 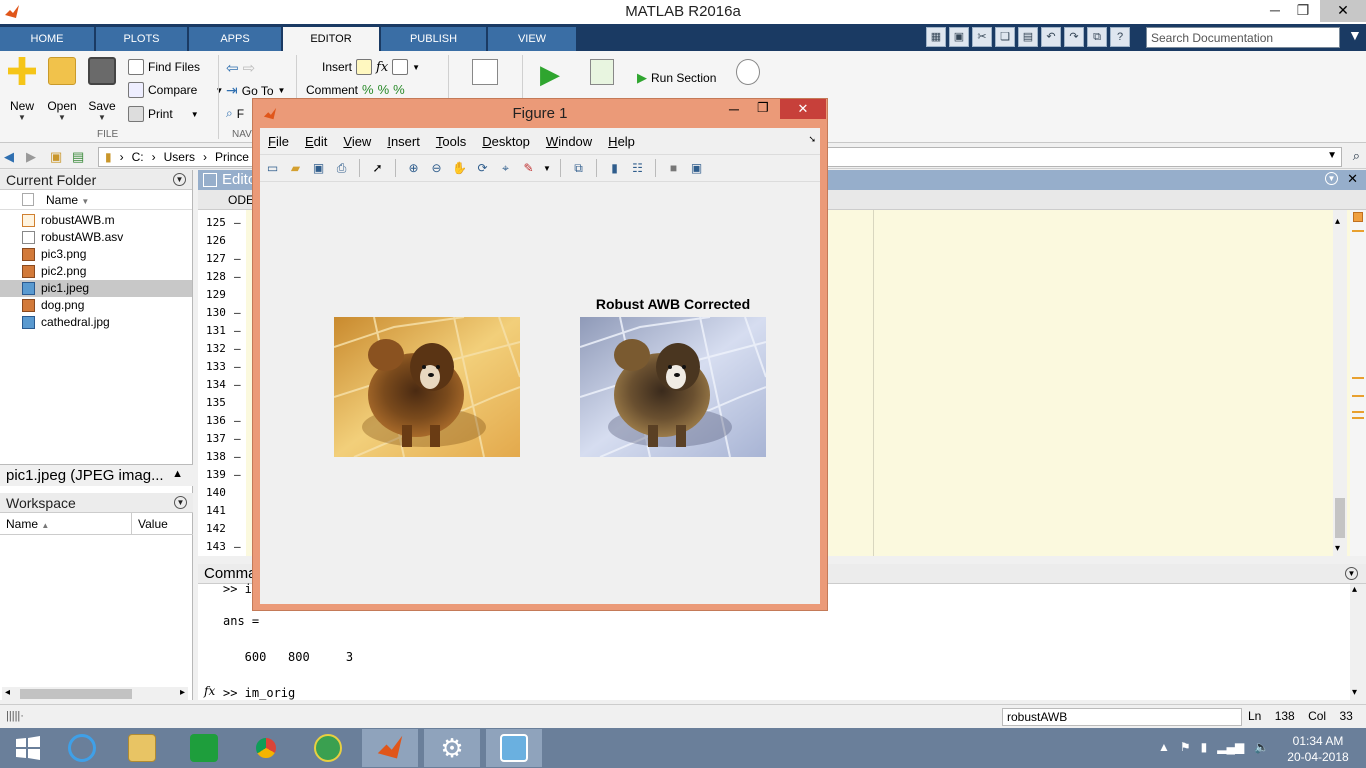 What do you see at coordinates (734, 109) in the screenshot?
I see `figure-minimize-button: ─` at bounding box center [734, 109].